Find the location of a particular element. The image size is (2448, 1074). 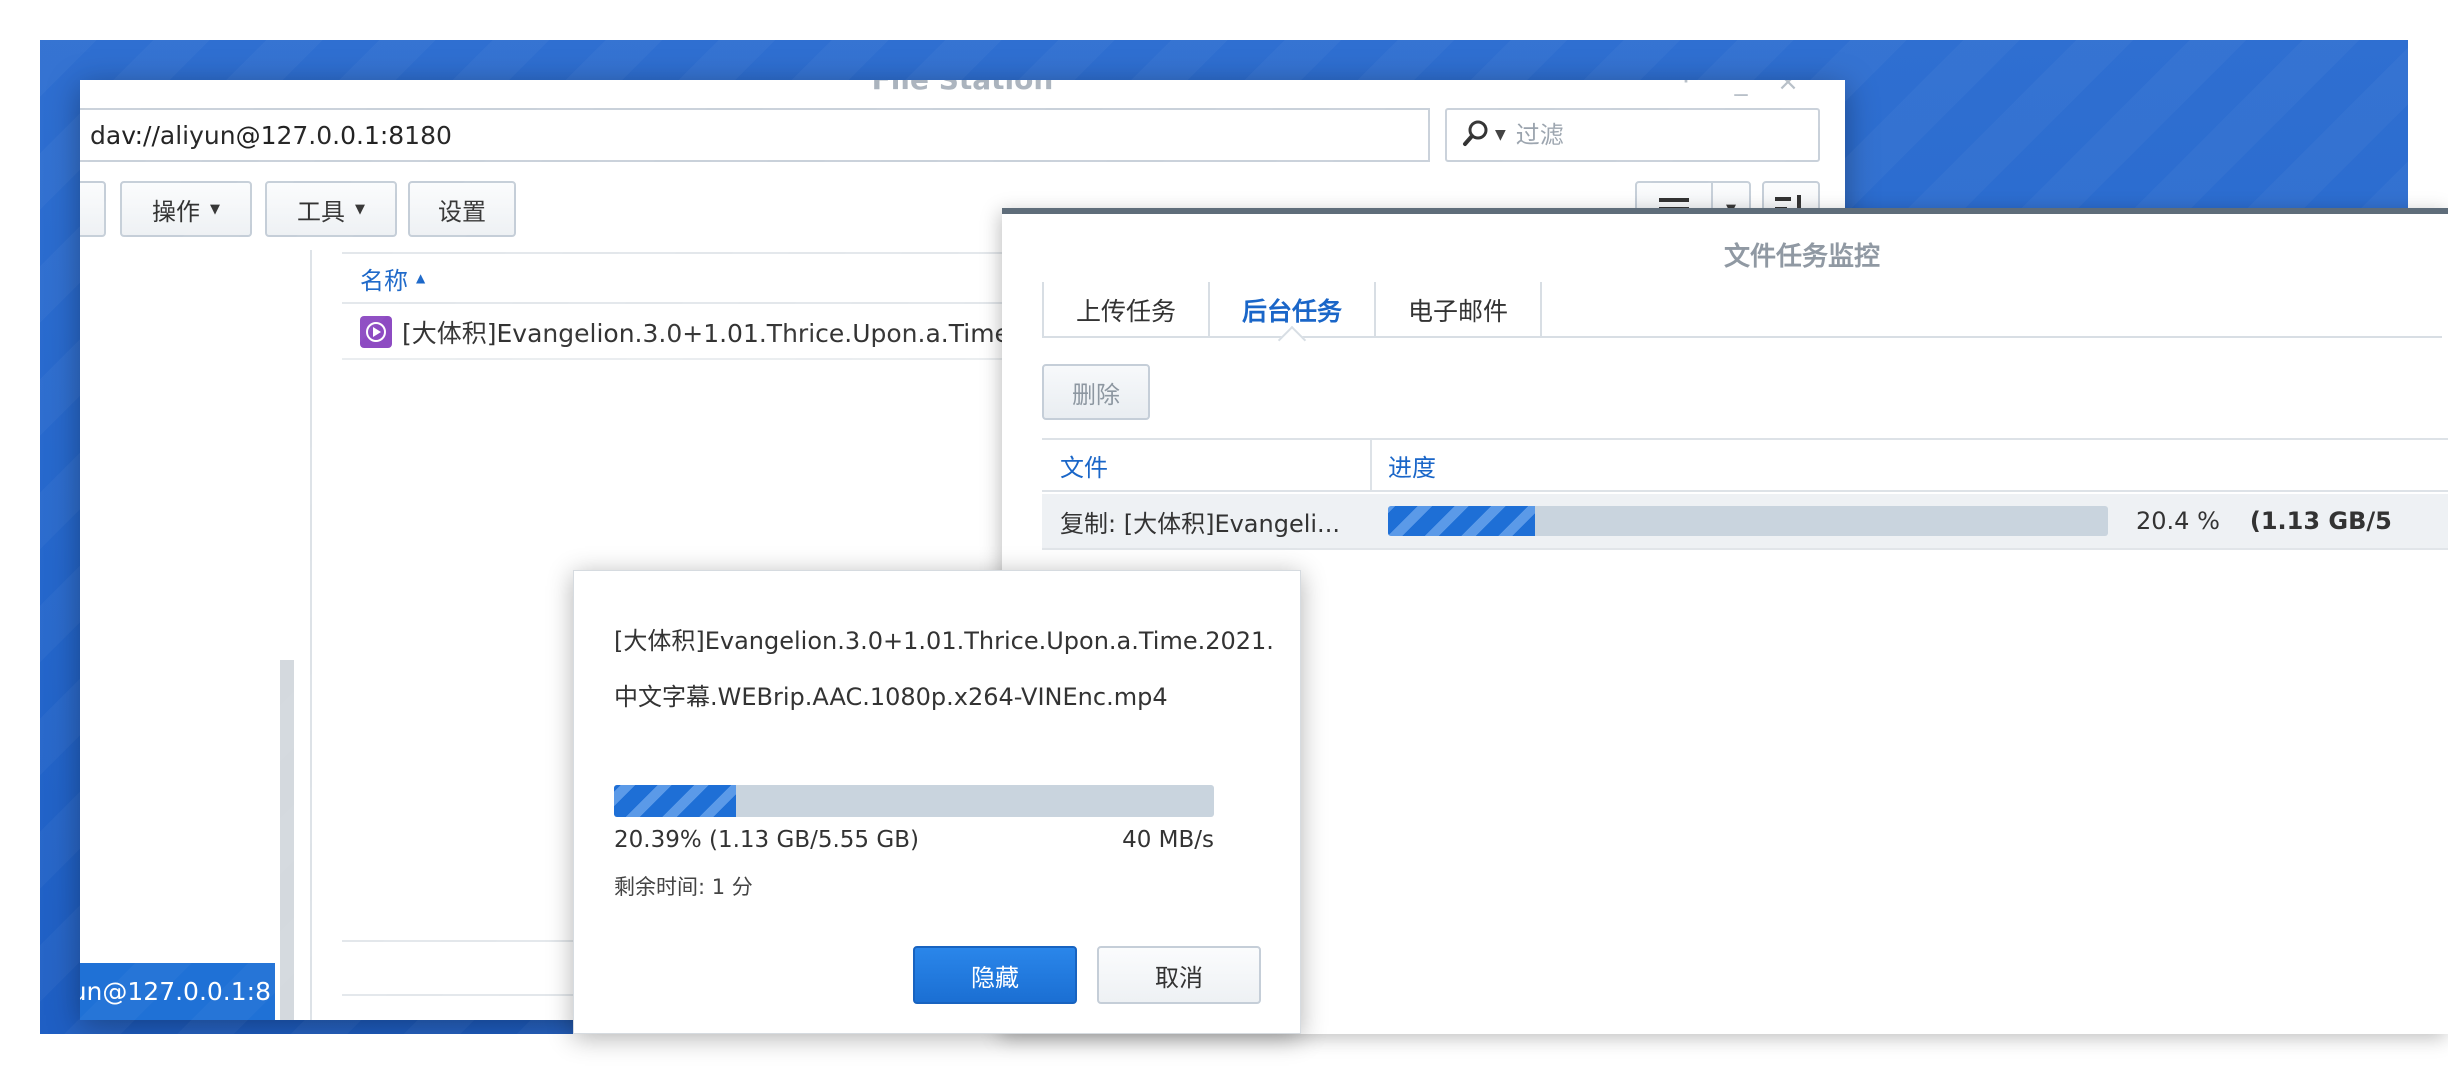

video-file-icon is located at coordinates (376, 332).